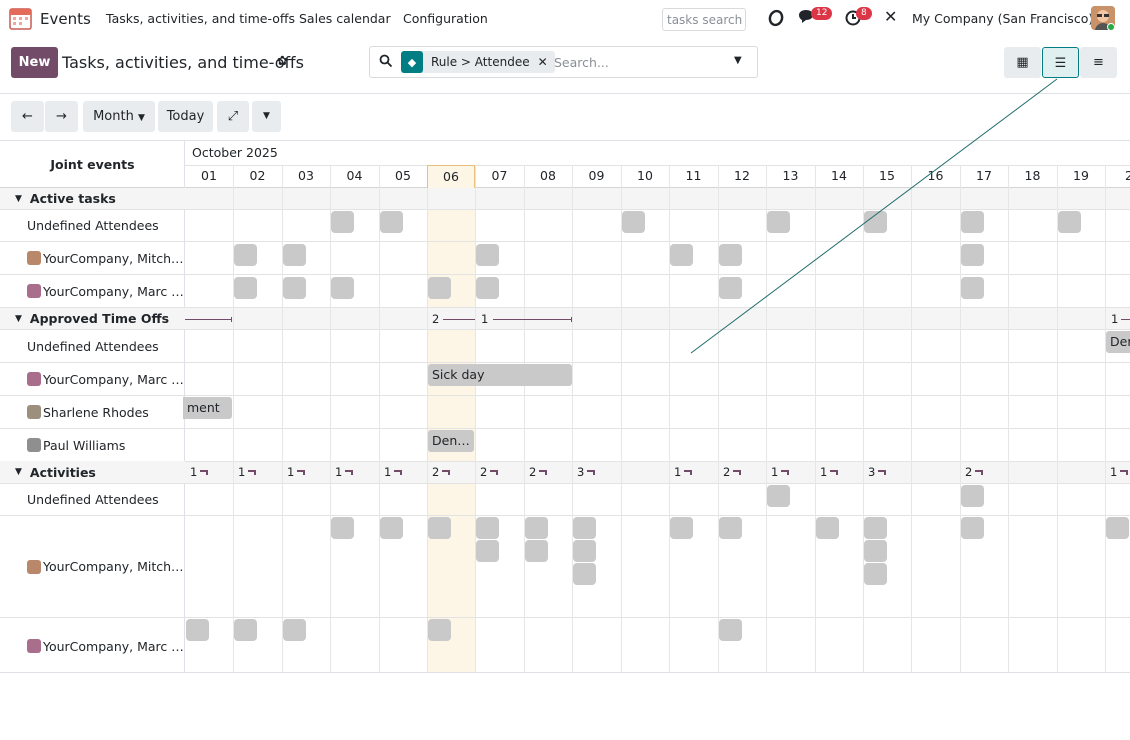  What do you see at coordinates (834, 472) in the screenshot?
I see `flag-icon` at bounding box center [834, 472].